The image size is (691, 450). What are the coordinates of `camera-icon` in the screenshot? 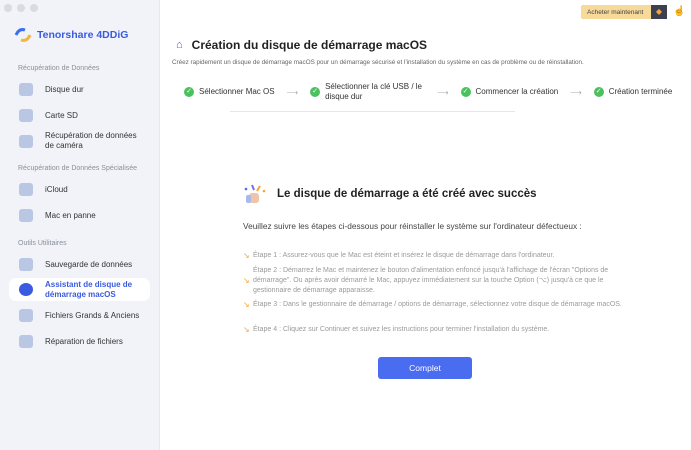 It's located at (26, 141).